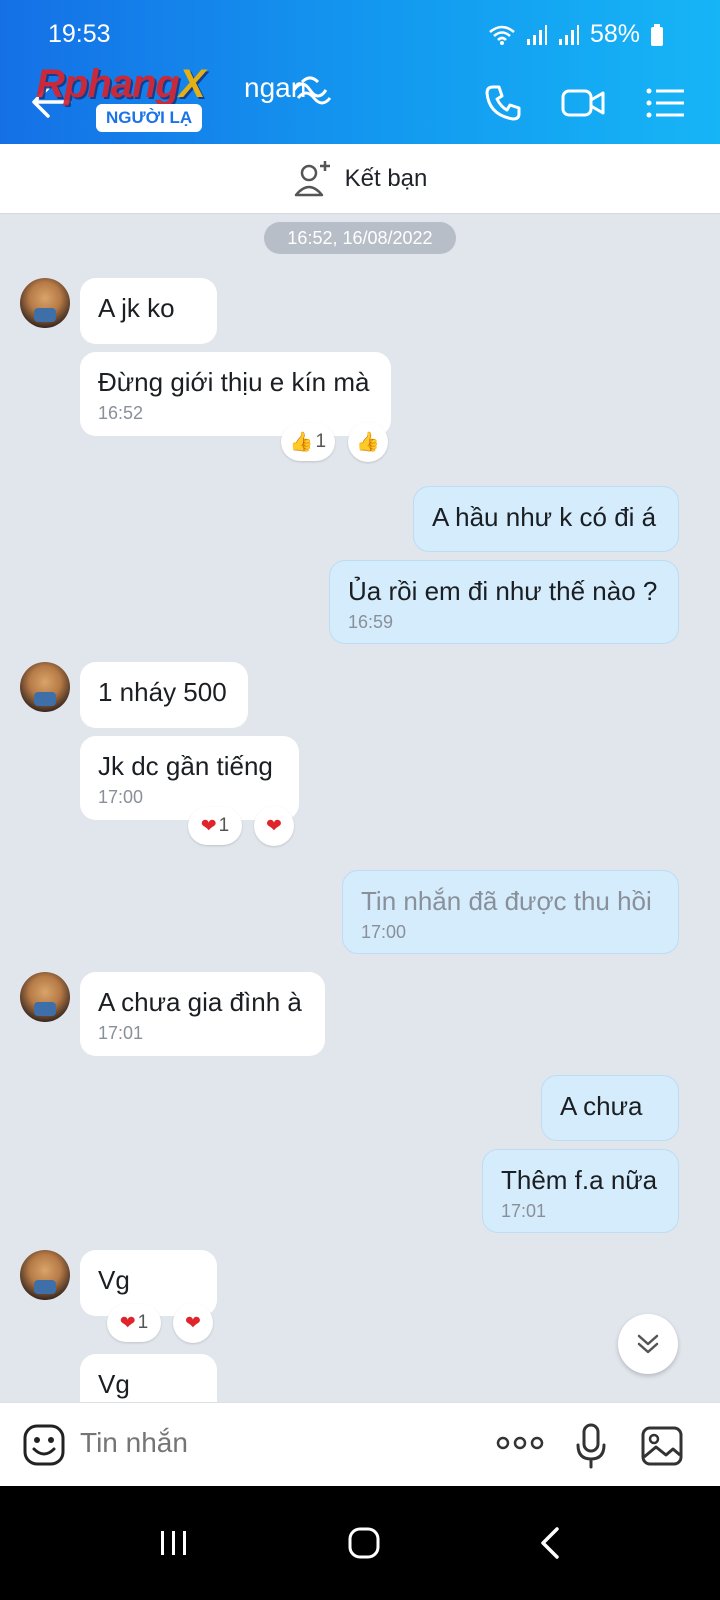 This screenshot has width=720, height=1600. Describe the element at coordinates (360, 30) in the screenshot. I see `status-bar: 19:53 58%` at that location.